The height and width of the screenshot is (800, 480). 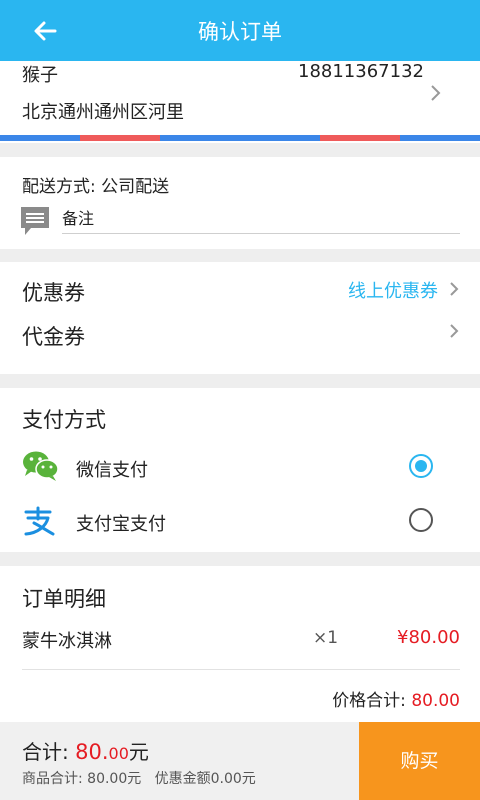 I want to click on recipient-name: 猴子, so click(x=40, y=75).